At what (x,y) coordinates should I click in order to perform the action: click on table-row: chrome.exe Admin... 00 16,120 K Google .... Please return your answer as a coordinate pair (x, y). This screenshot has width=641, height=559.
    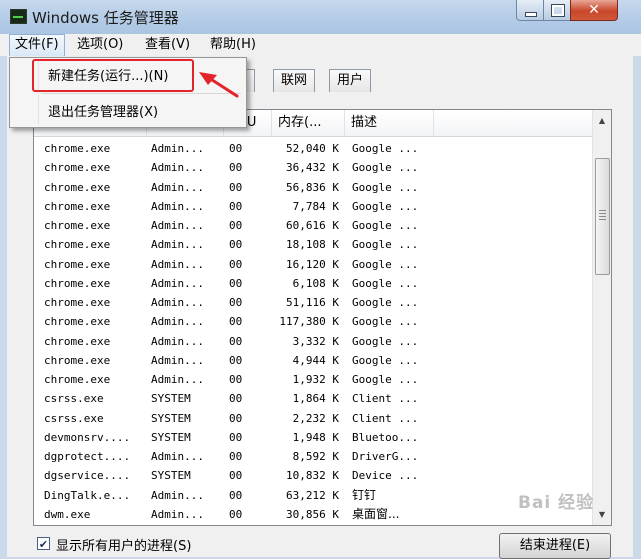
    Looking at the image, I should click on (313, 264).